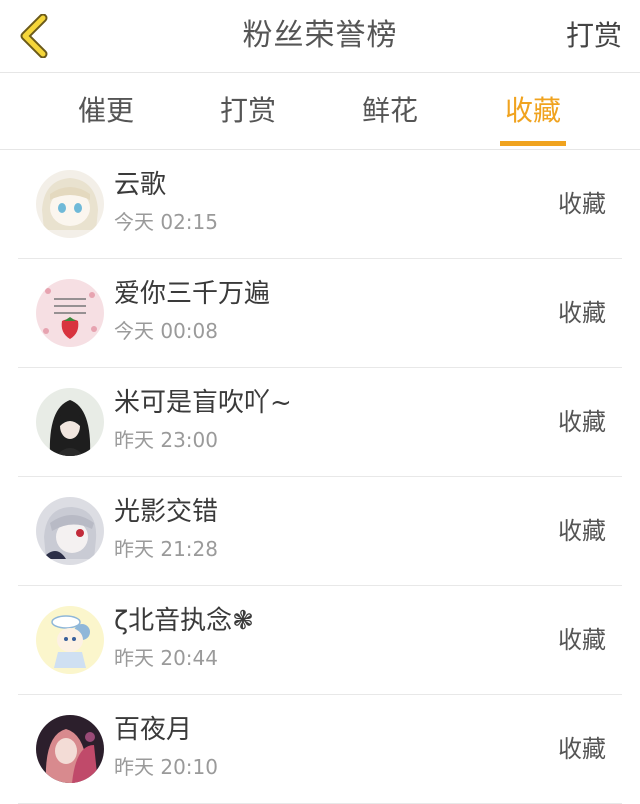 The height and width of the screenshot is (804, 640). Describe the element at coordinates (320, 204) in the screenshot. I see `list-item: 云歌 今天 02:15 收藏` at that location.